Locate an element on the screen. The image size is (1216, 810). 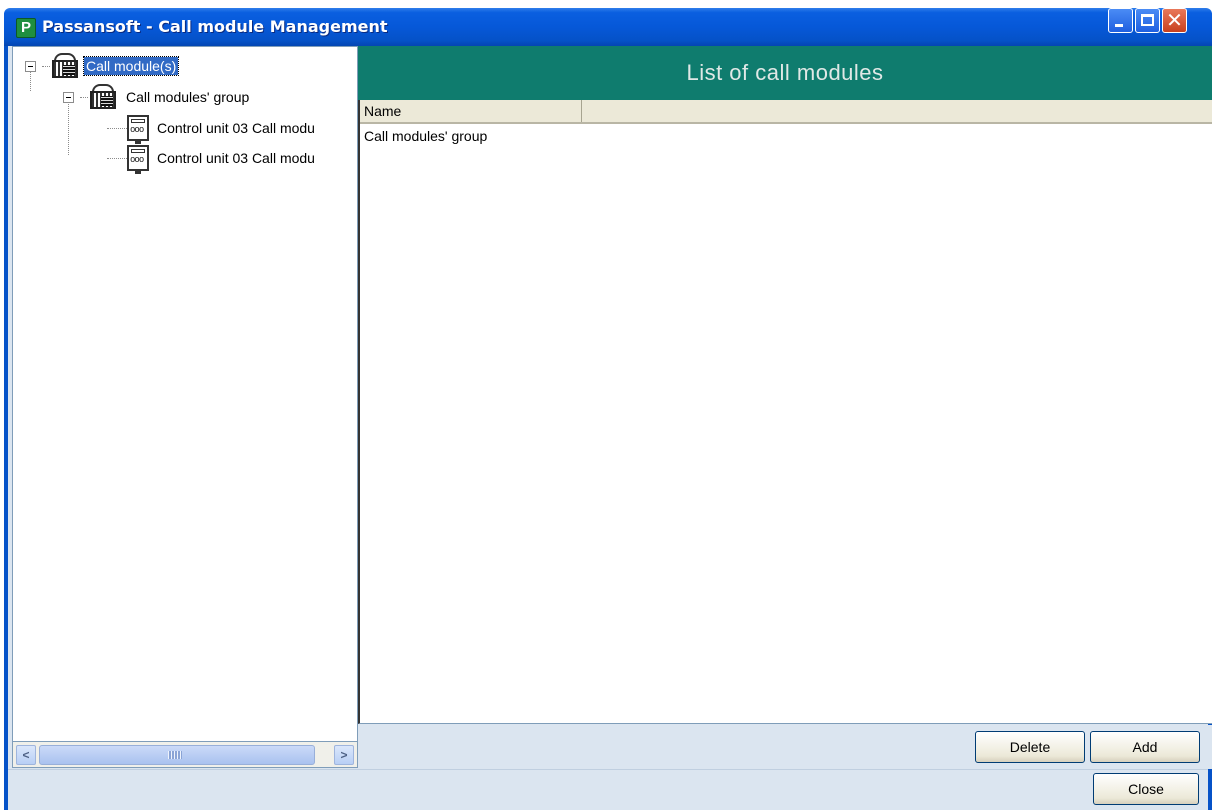
bottom-bar is located at coordinates (608, 789).